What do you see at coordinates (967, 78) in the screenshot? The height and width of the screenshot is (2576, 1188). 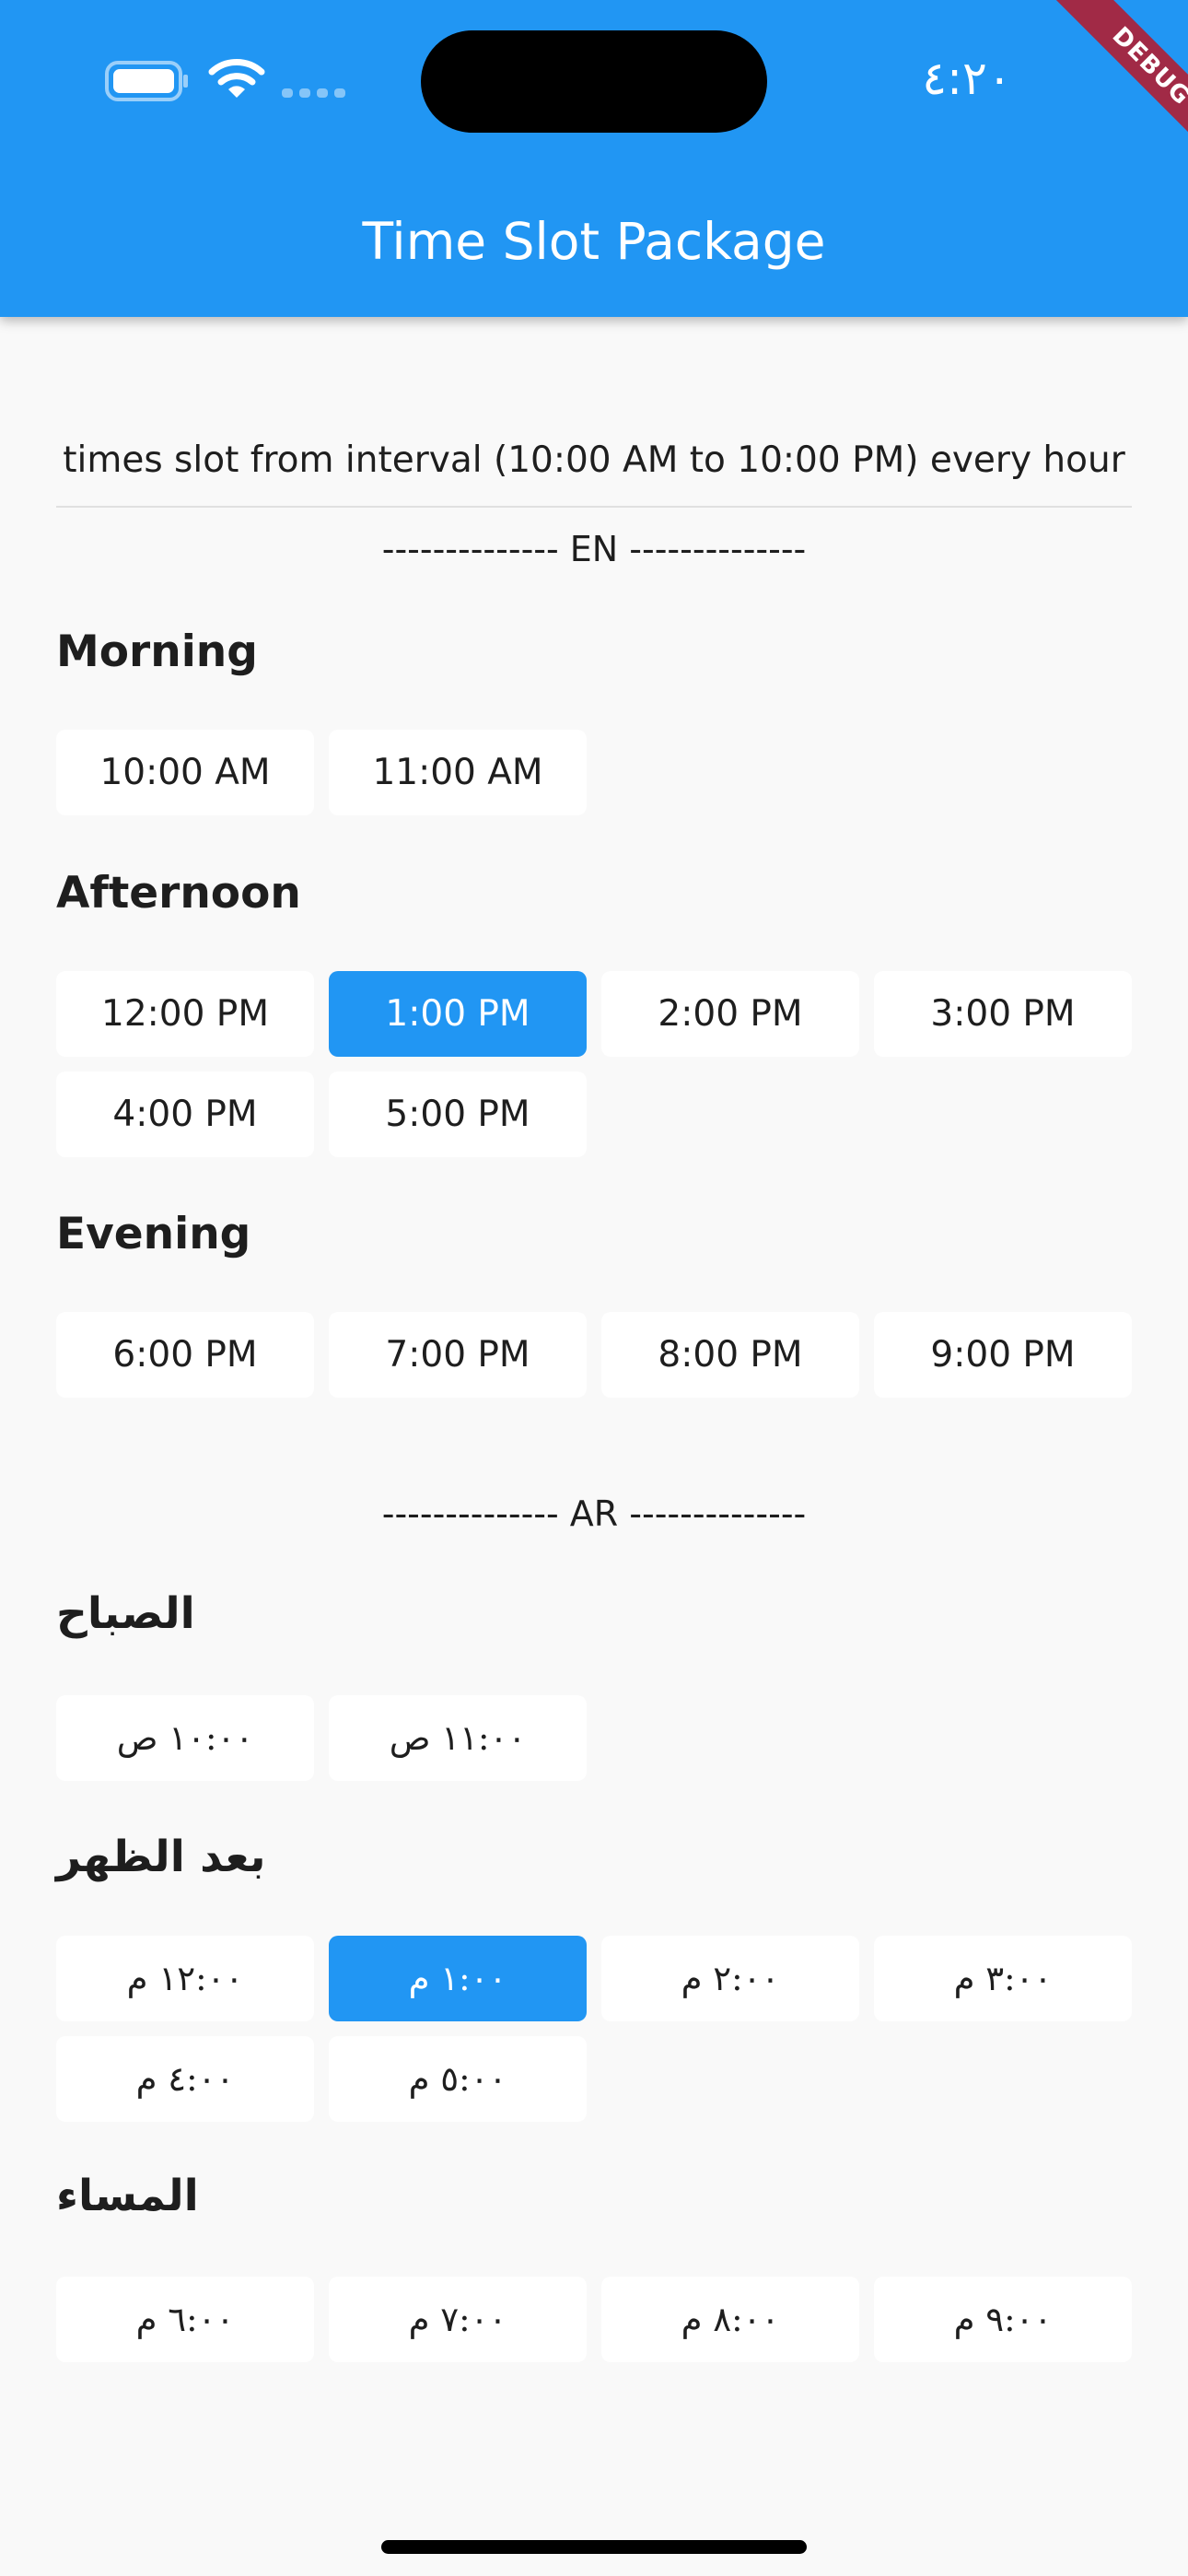 I see `status-time: ٤:٢٠` at bounding box center [967, 78].